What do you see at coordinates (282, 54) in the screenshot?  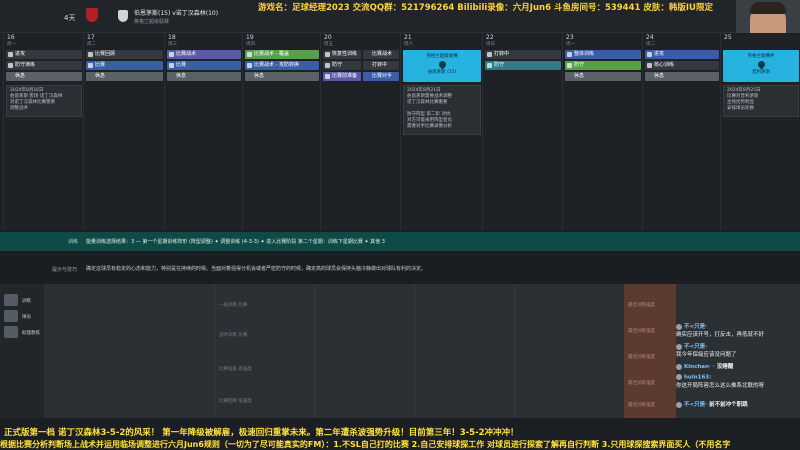 I see `session-slot: 比赛战术 - 覆盖` at bounding box center [282, 54].